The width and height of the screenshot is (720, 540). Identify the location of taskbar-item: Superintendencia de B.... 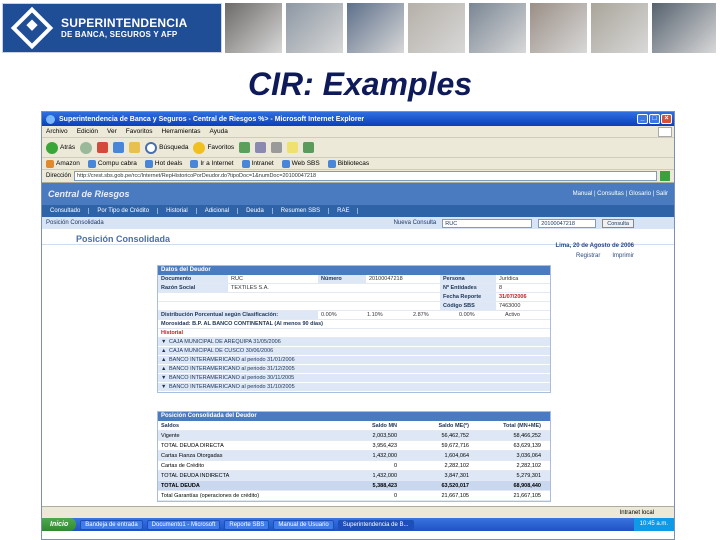
(375, 524).